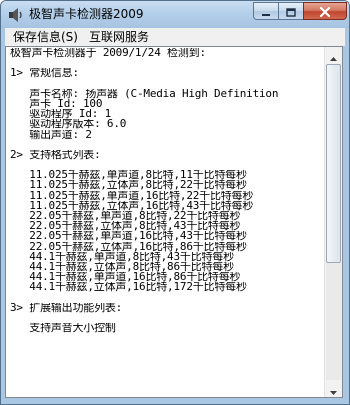 Image resolution: width=350 pixels, height=405 pixels. Describe the element at coordinates (132, 205) in the screenshot. I see `report-line: 11.025千赫兹,立体声,16比特,43千比特每秒` at that location.